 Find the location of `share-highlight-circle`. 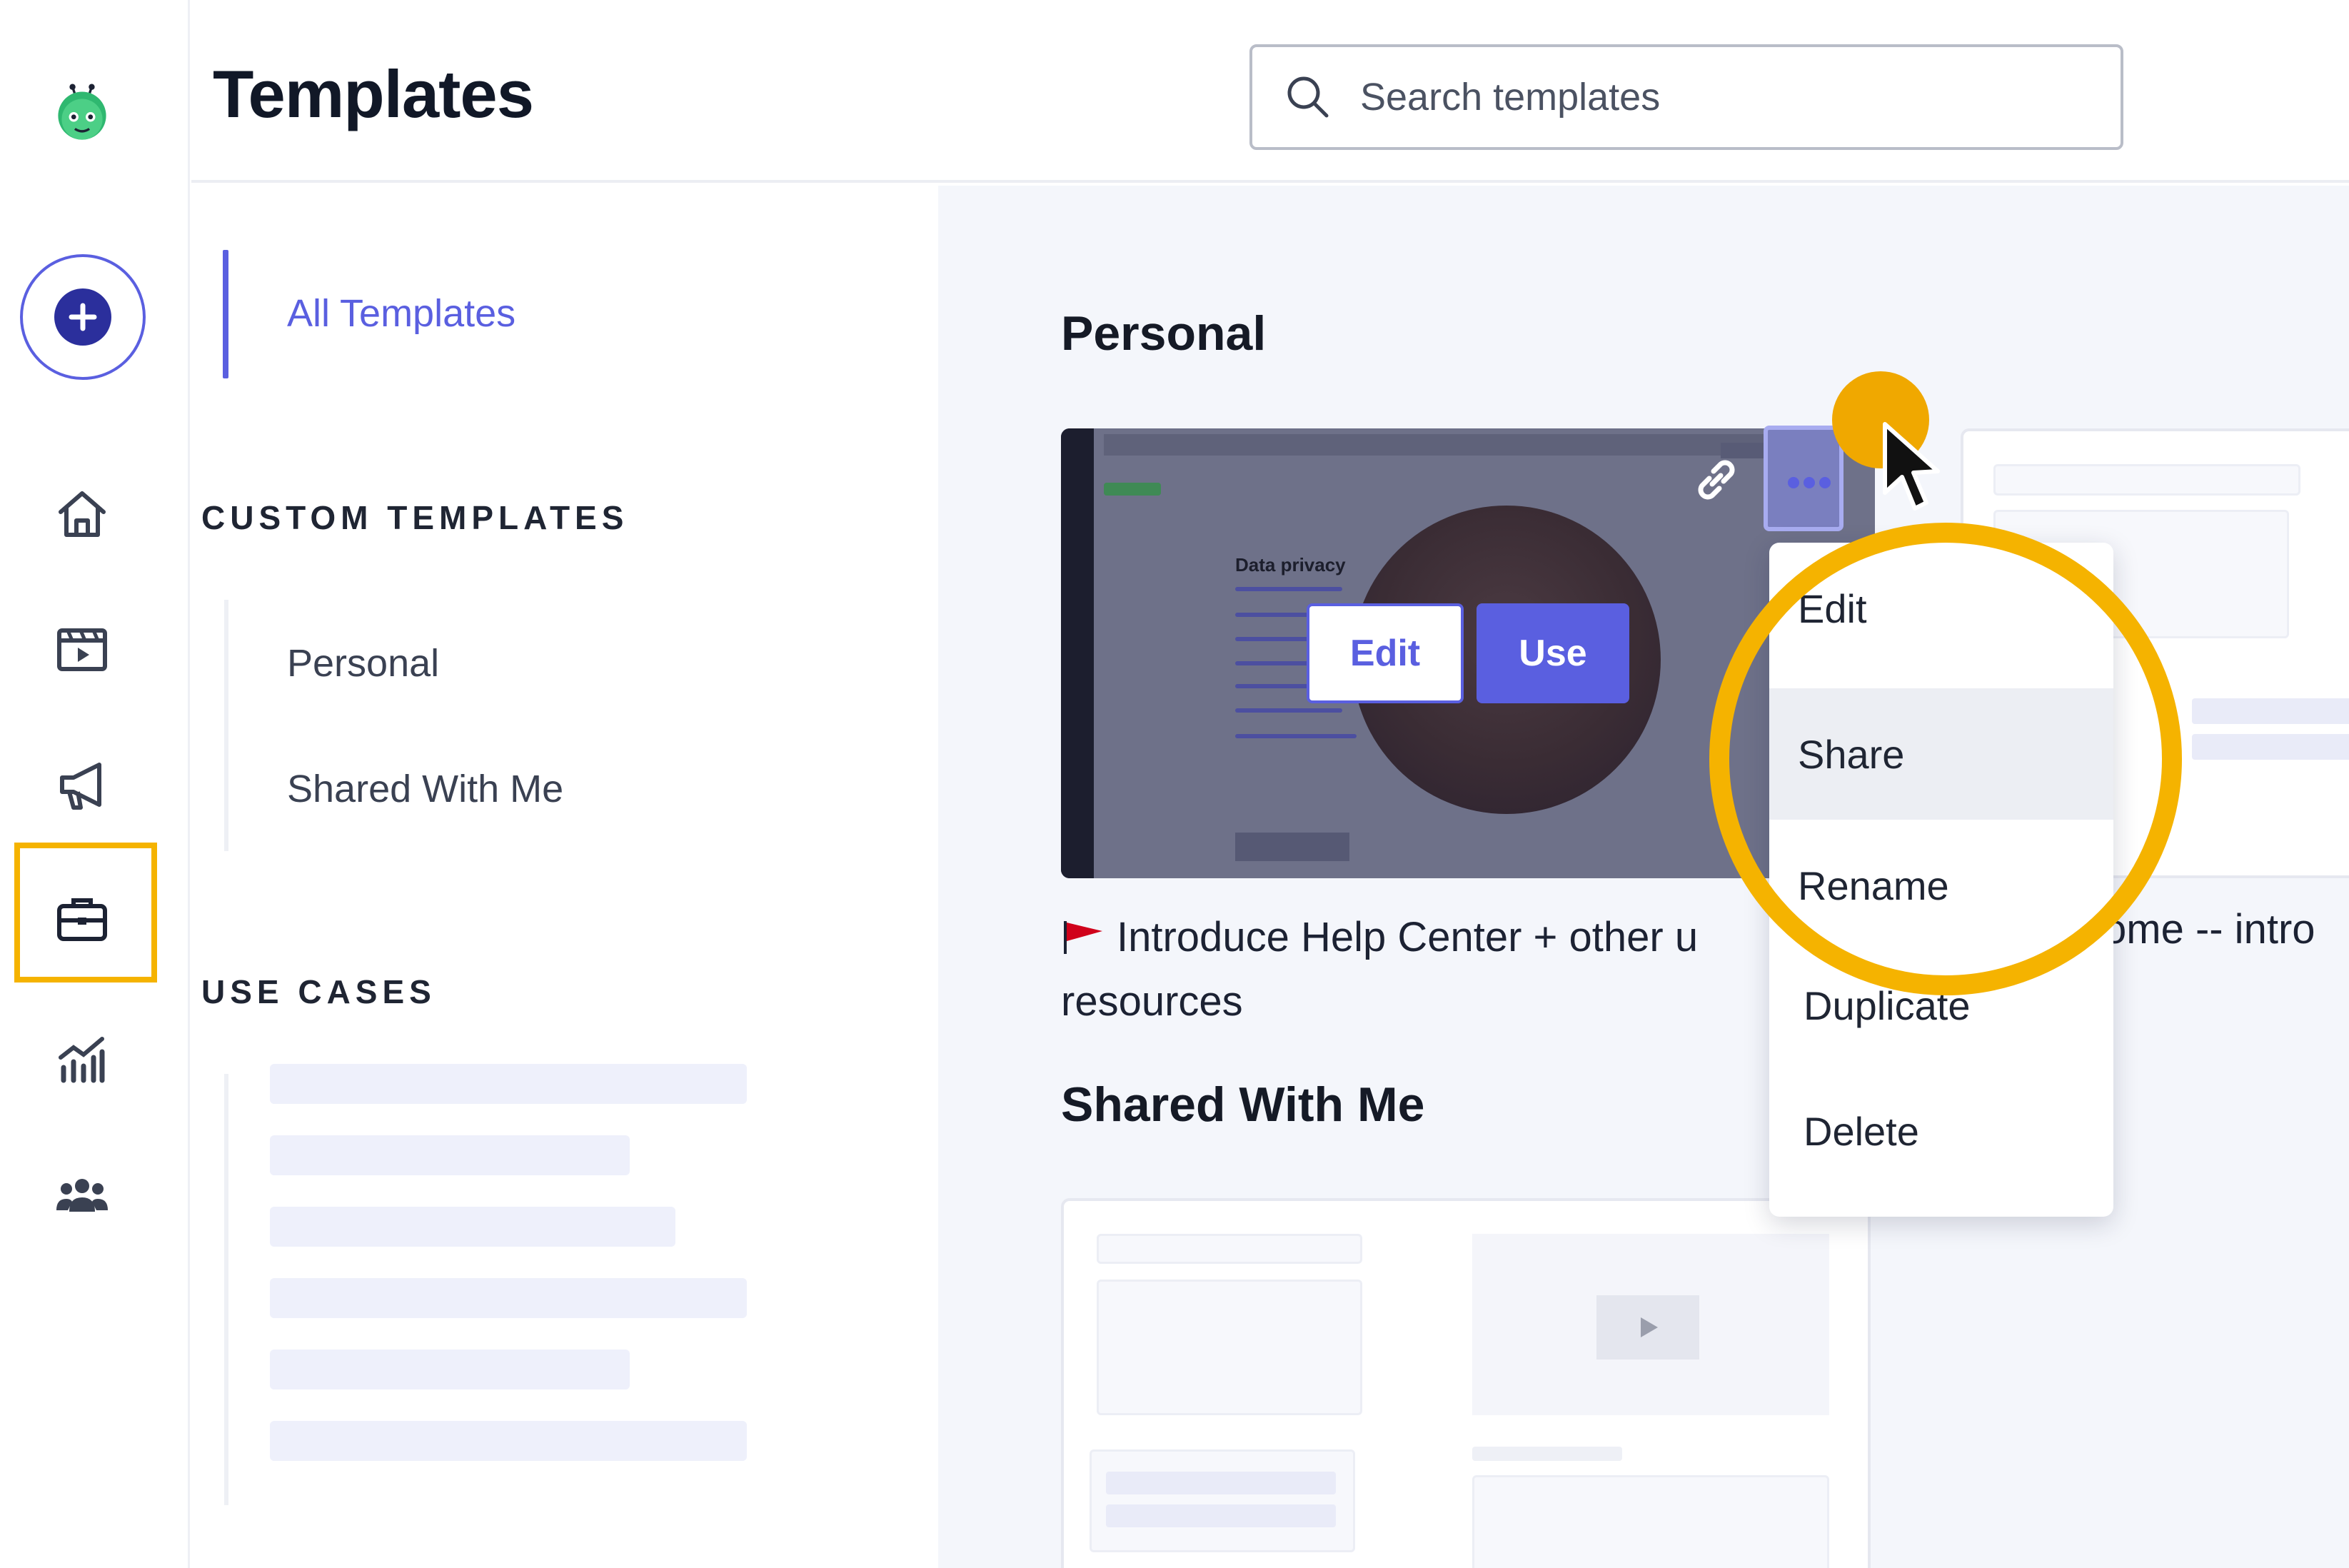

share-highlight-circle is located at coordinates (1945, 759).